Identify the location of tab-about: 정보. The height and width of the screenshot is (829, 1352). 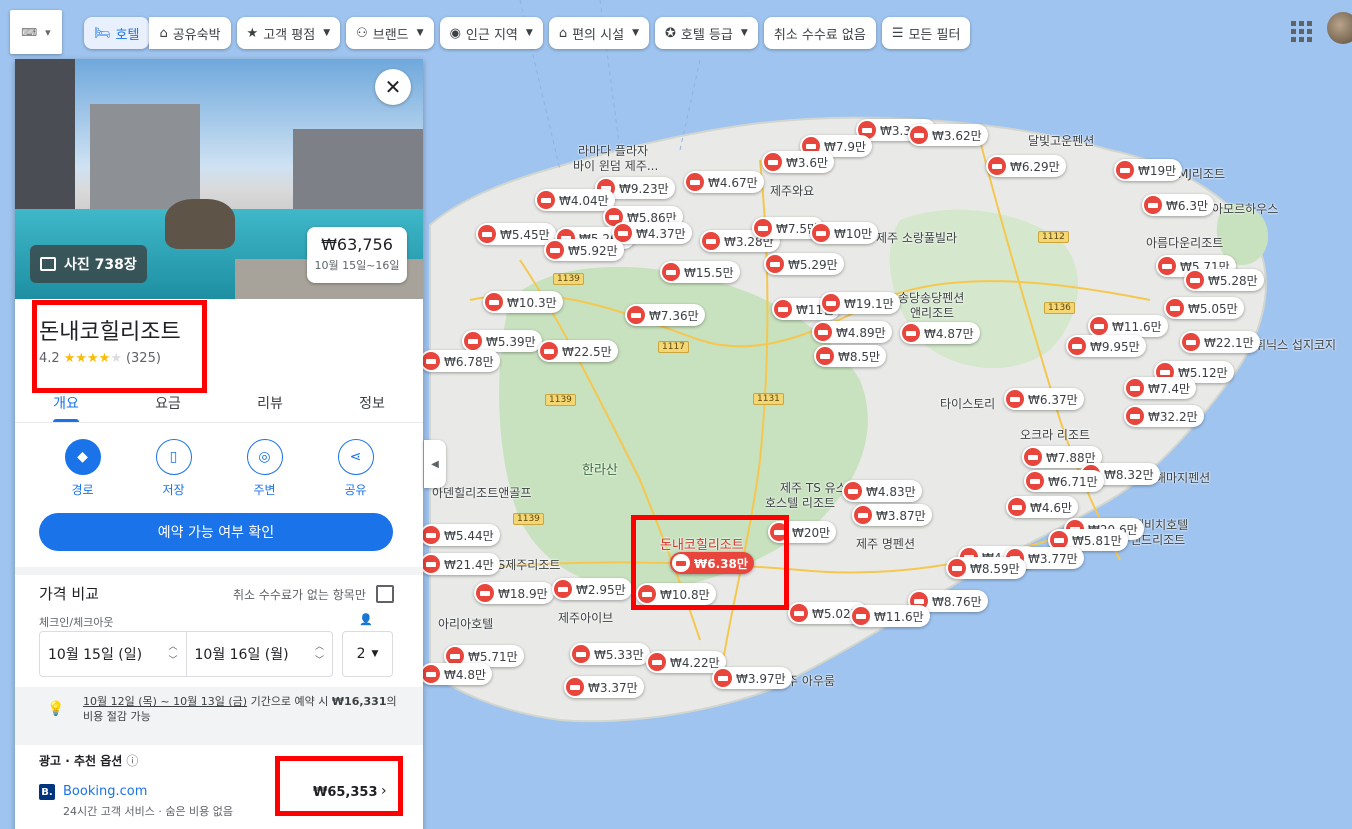
(372, 401).